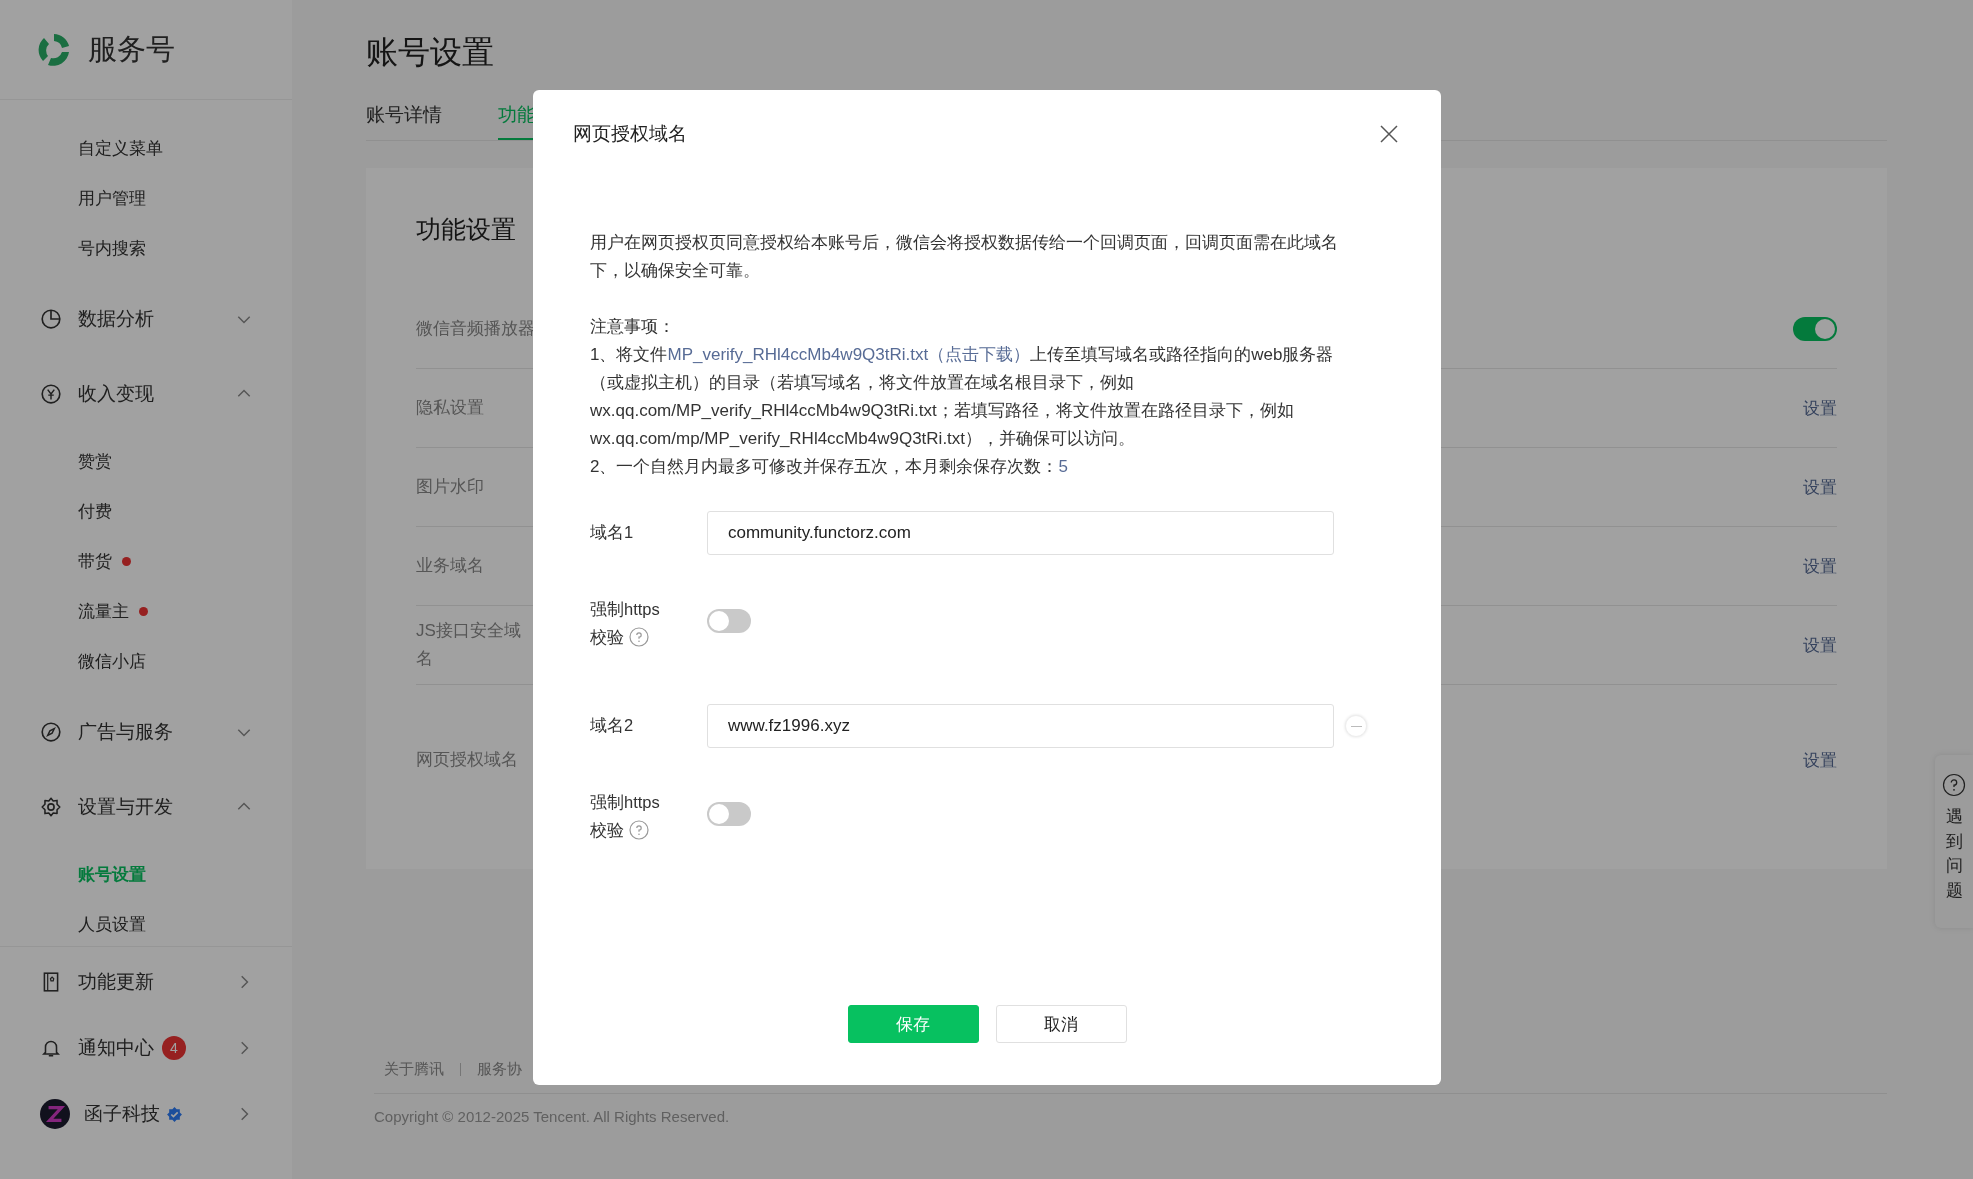 Image resolution: width=1973 pixels, height=1179 pixels. I want to click on notes-title: 注意事项：, so click(633, 327).